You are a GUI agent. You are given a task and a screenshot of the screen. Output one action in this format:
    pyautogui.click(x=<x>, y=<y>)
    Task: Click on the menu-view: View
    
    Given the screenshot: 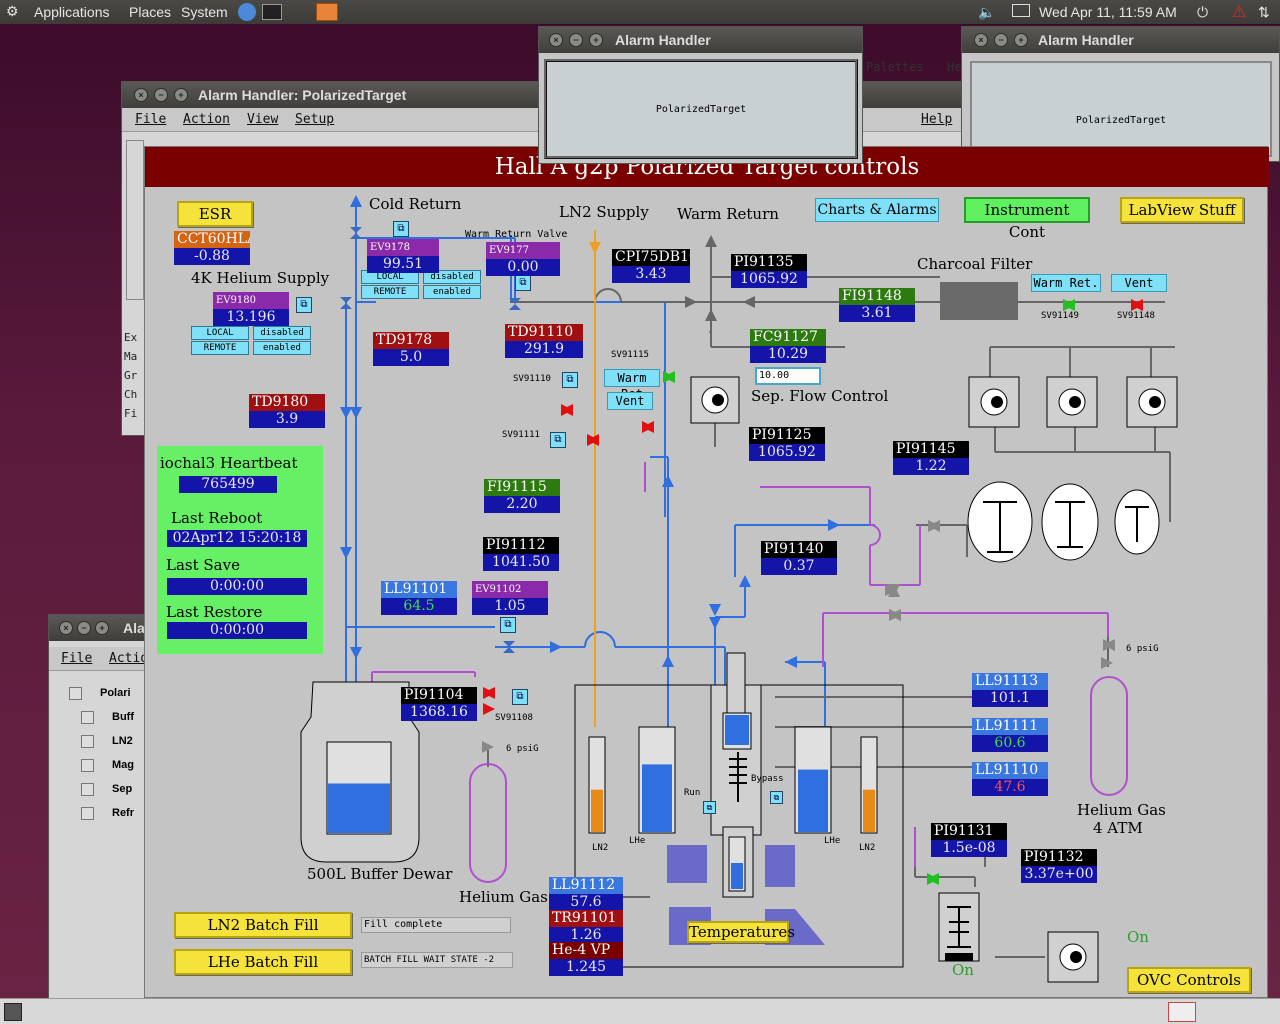 What is the action you would take?
    pyautogui.click(x=262, y=119)
    